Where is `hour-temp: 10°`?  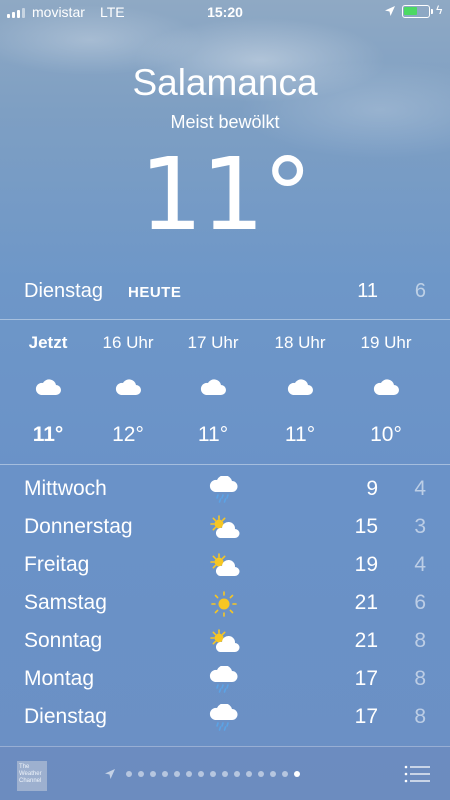
hour-temp: 10° is located at coordinates (386, 434).